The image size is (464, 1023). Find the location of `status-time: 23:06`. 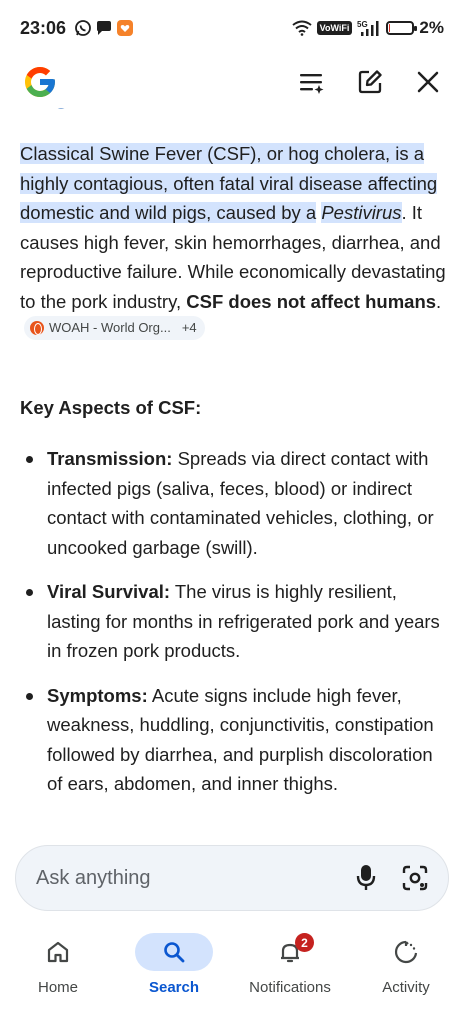

status-time: 23:06 is located at coordinates (43, 27).